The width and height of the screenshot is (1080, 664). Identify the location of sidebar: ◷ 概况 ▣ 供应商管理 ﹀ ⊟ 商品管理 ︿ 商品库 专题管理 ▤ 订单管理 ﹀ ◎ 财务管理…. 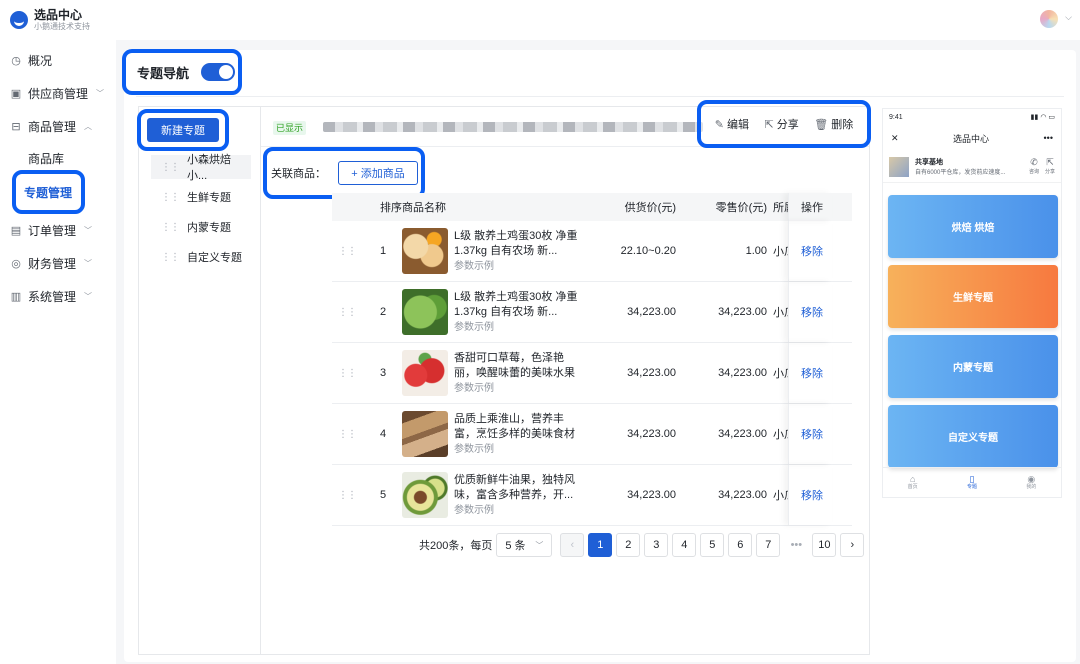
(58, 352).